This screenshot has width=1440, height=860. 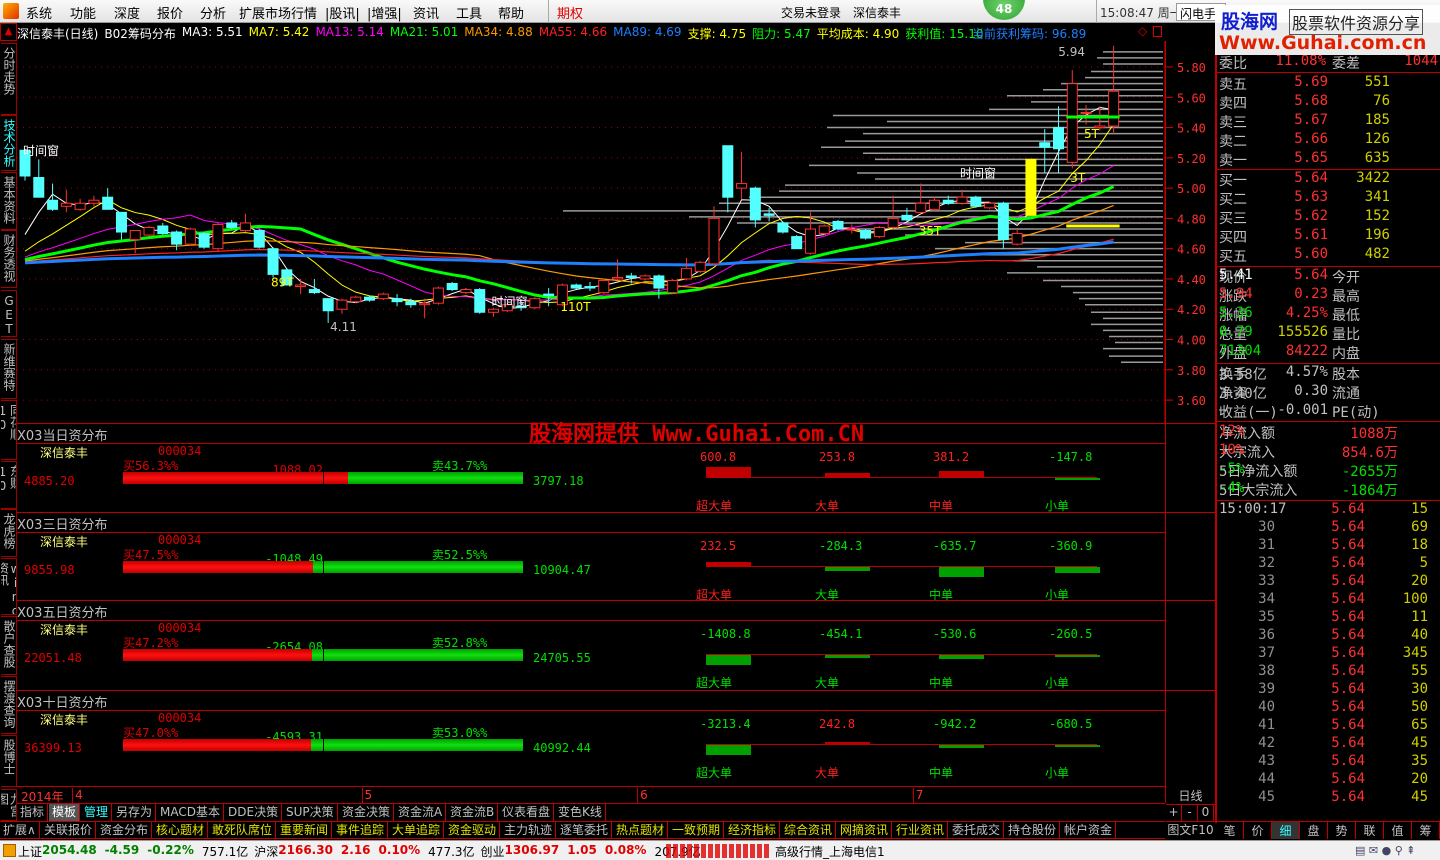 I want to click on sidebar-tab: 九宫图, so click(x=9, y=805).